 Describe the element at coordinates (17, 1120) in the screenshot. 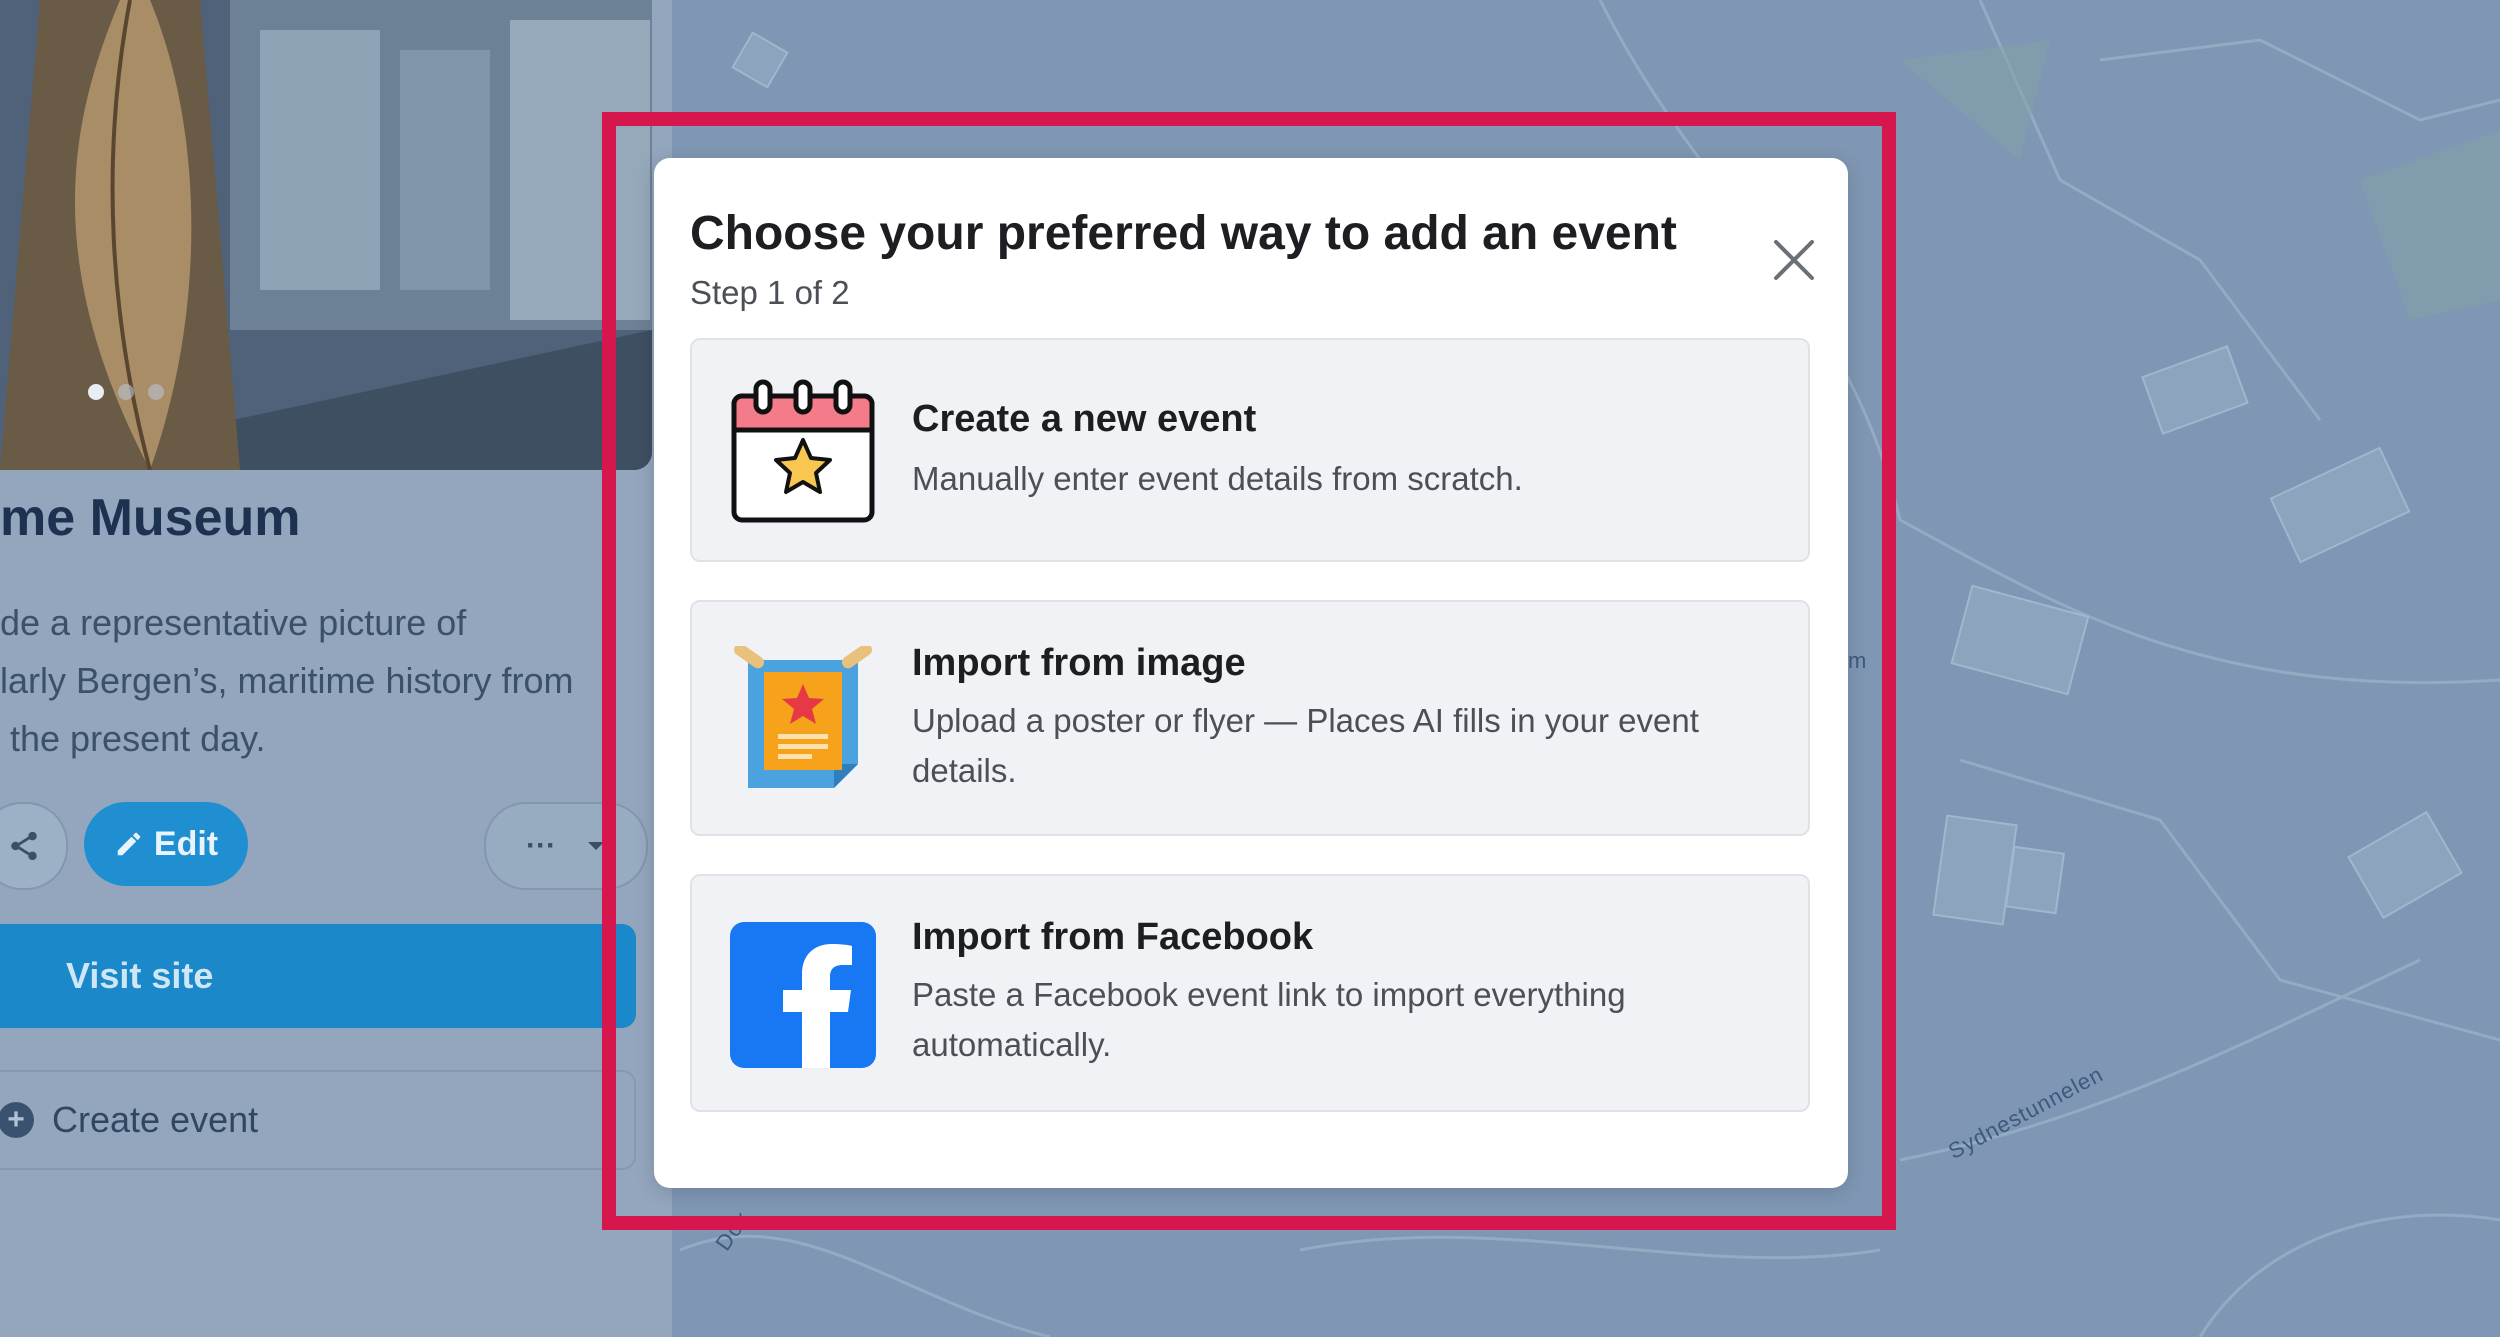

I see `plus-icon: +` at that location.